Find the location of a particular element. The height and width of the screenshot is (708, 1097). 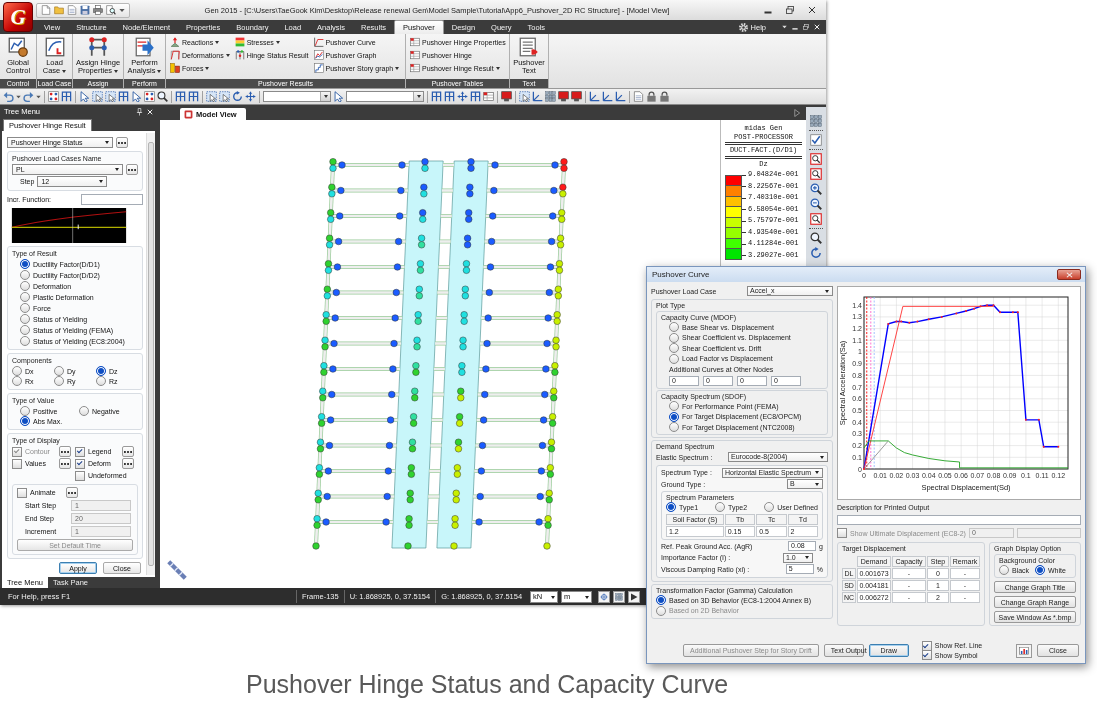

pin-icon is located at coordinates (139, 111).